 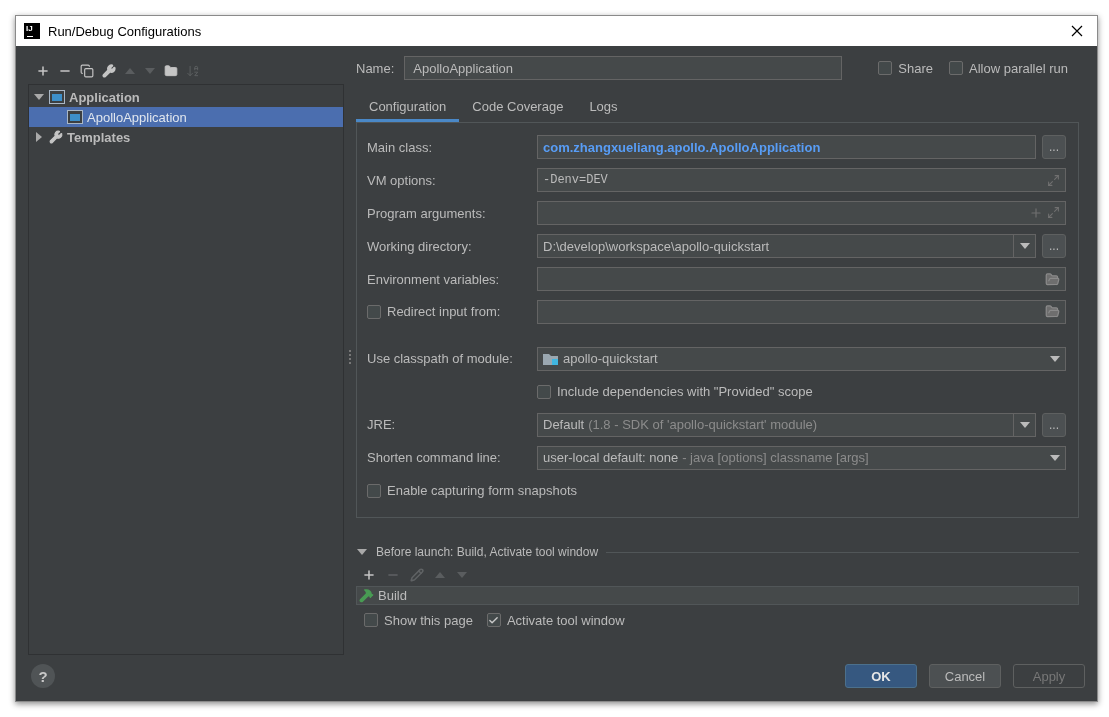 What do you see at coordinates (375, 68) in the screenshot?
I see `field-label: Name:` at bounding box center [375, 68].